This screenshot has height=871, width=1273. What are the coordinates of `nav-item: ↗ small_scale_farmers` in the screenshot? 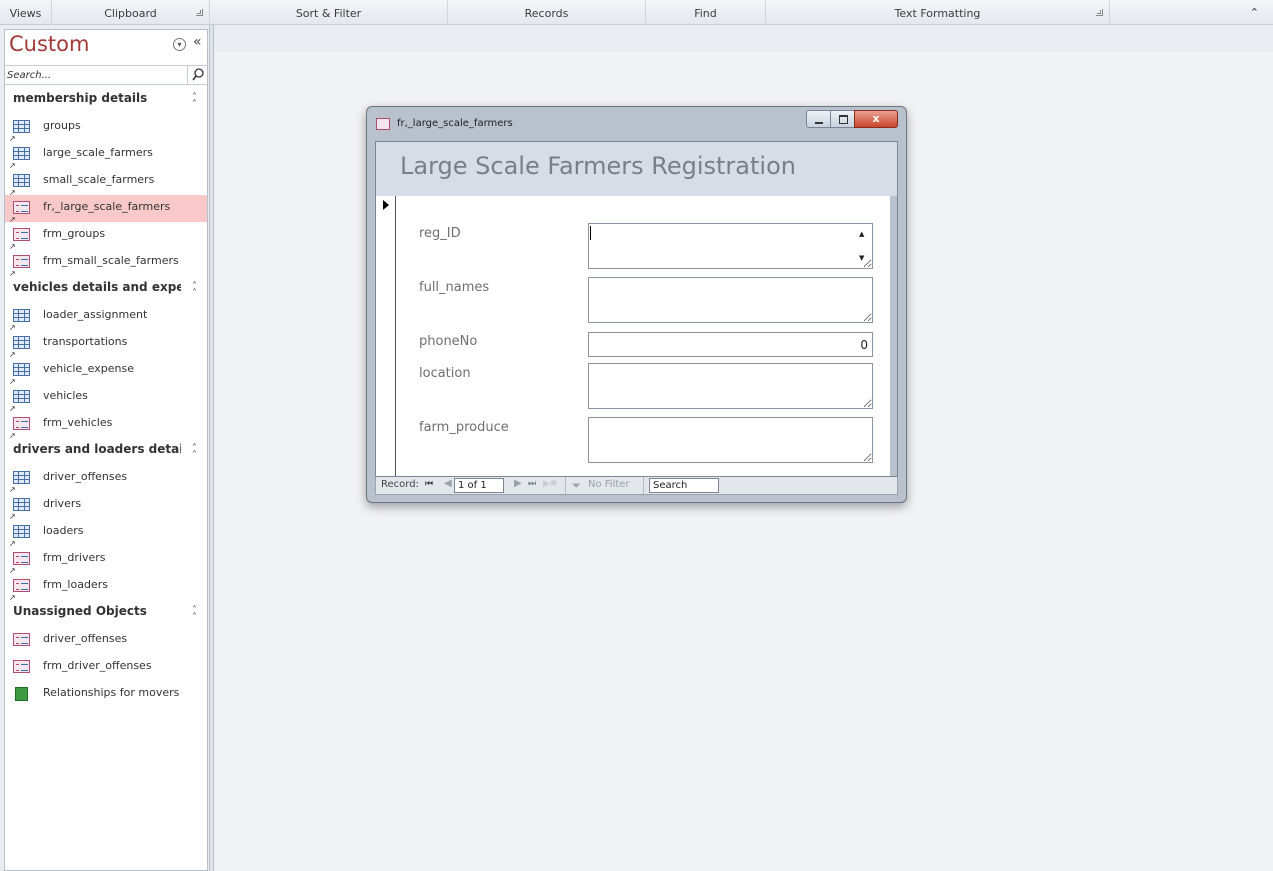 It's located at (106, 182).